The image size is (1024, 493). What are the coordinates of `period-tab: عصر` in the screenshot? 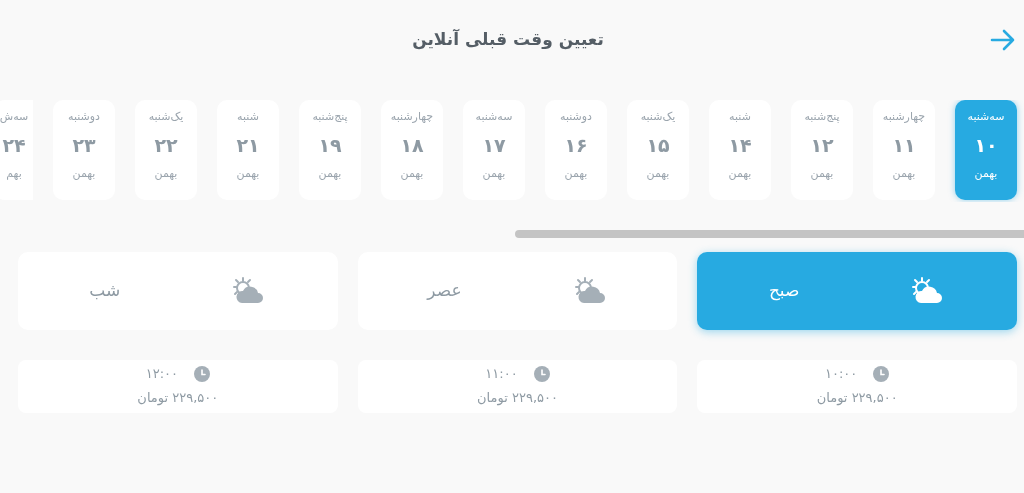 It's located at (517, 291).